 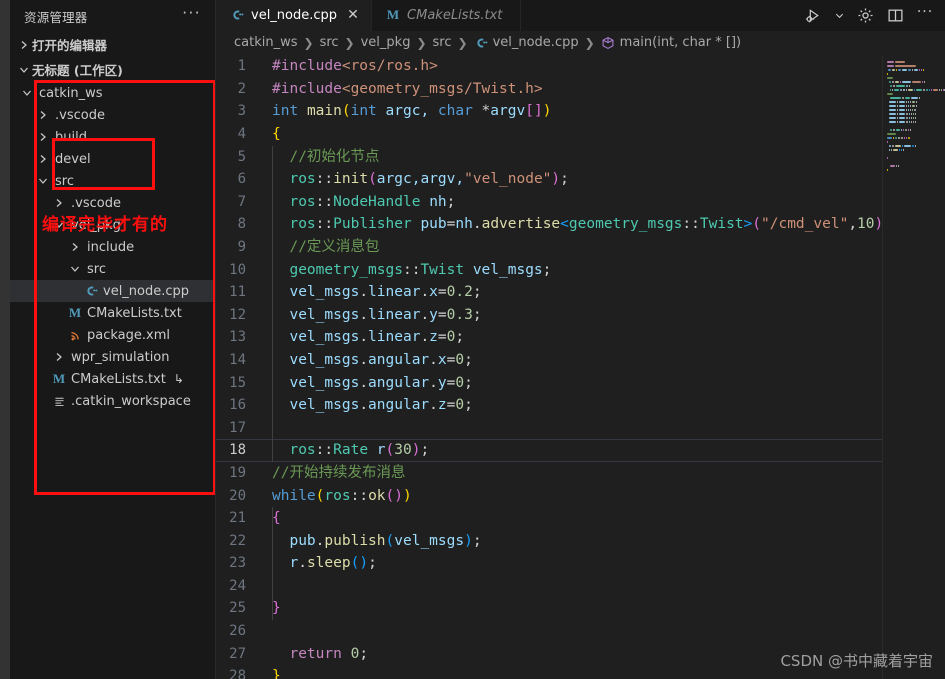 What do you see at coordinates (549, 292) in the screenshot?
I see `code-line: 11 vel_msgs.linear.x=0.2;` at bounding box center [549, 292].